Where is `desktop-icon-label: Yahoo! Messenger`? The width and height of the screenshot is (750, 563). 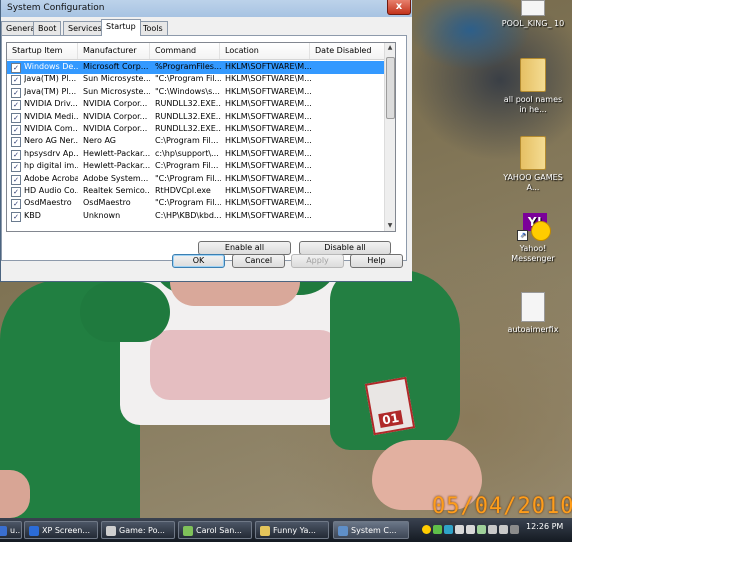
desktop-icon-label: Yahoo! Messenger is located at coordinates (533, 253).